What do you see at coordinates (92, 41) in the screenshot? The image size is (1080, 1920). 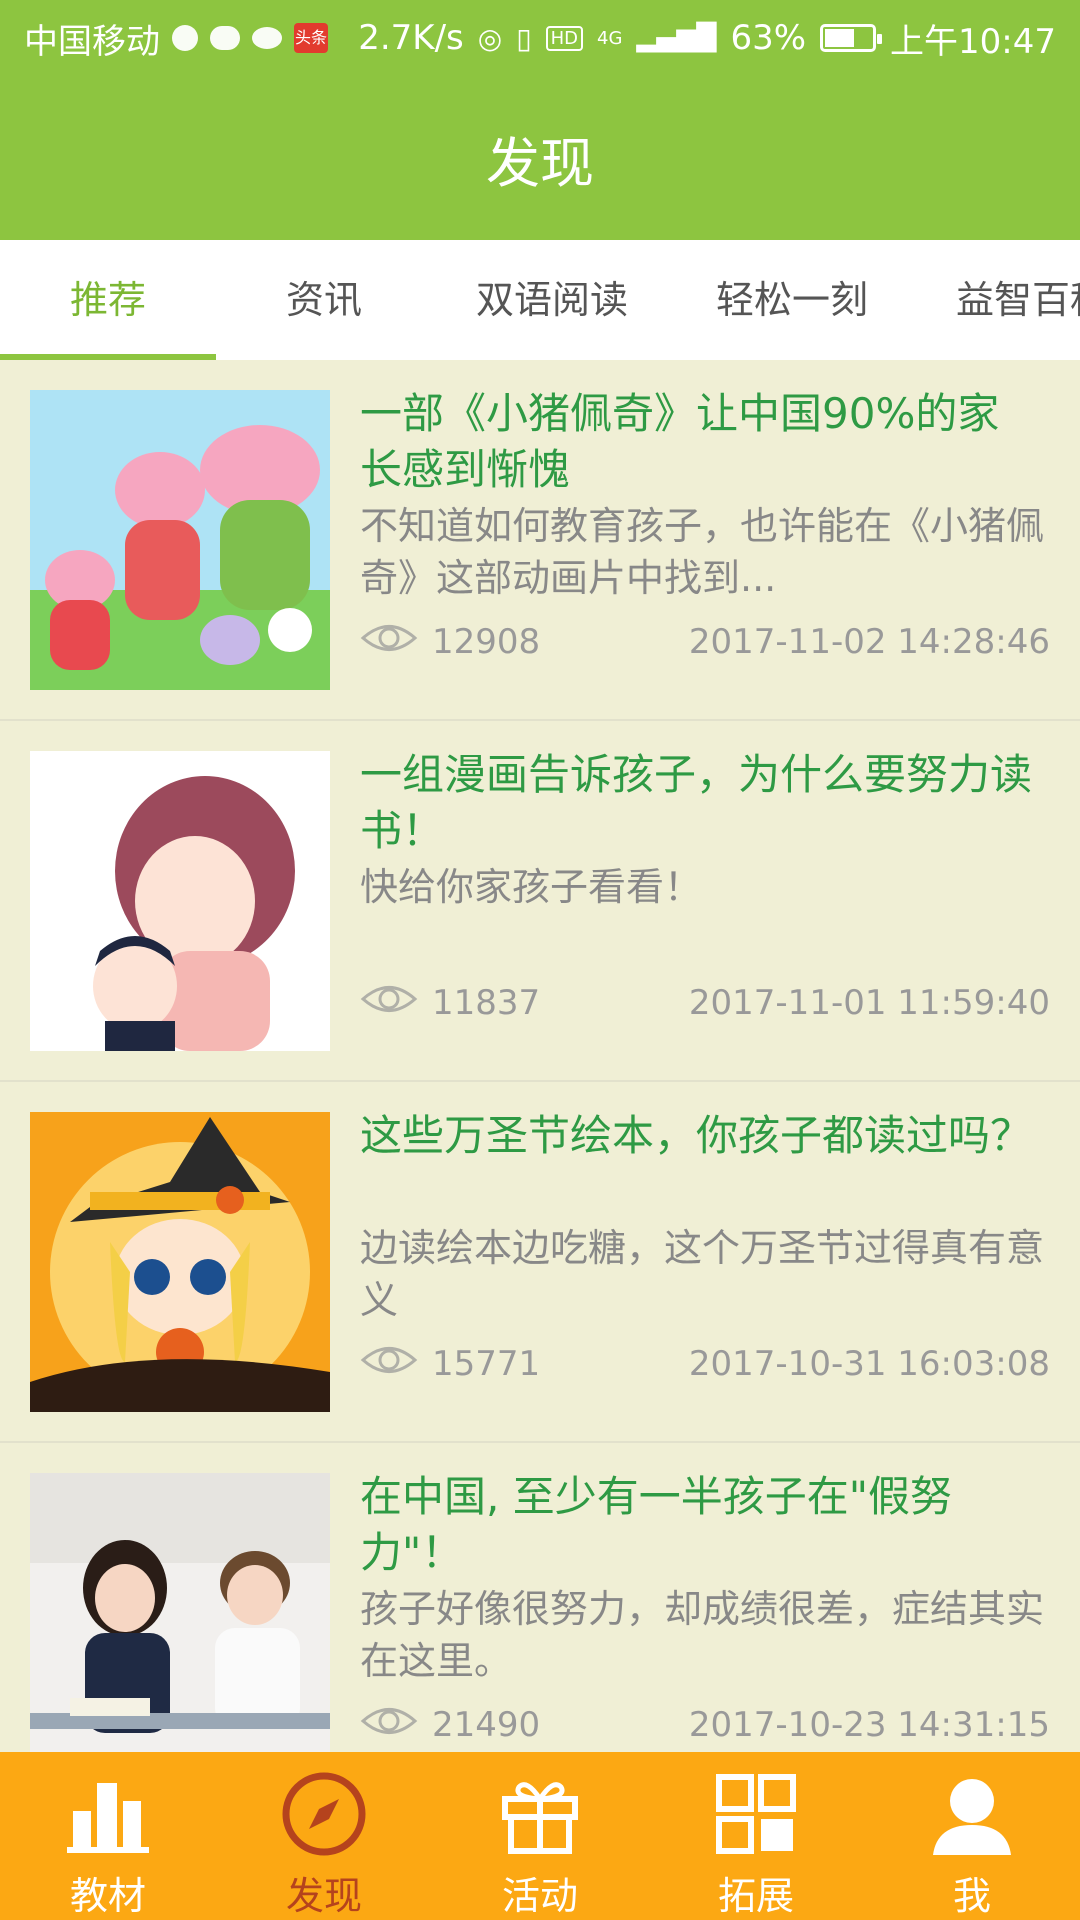 I see `carrier-label: 中国移动` at bounding box center [92, 41].